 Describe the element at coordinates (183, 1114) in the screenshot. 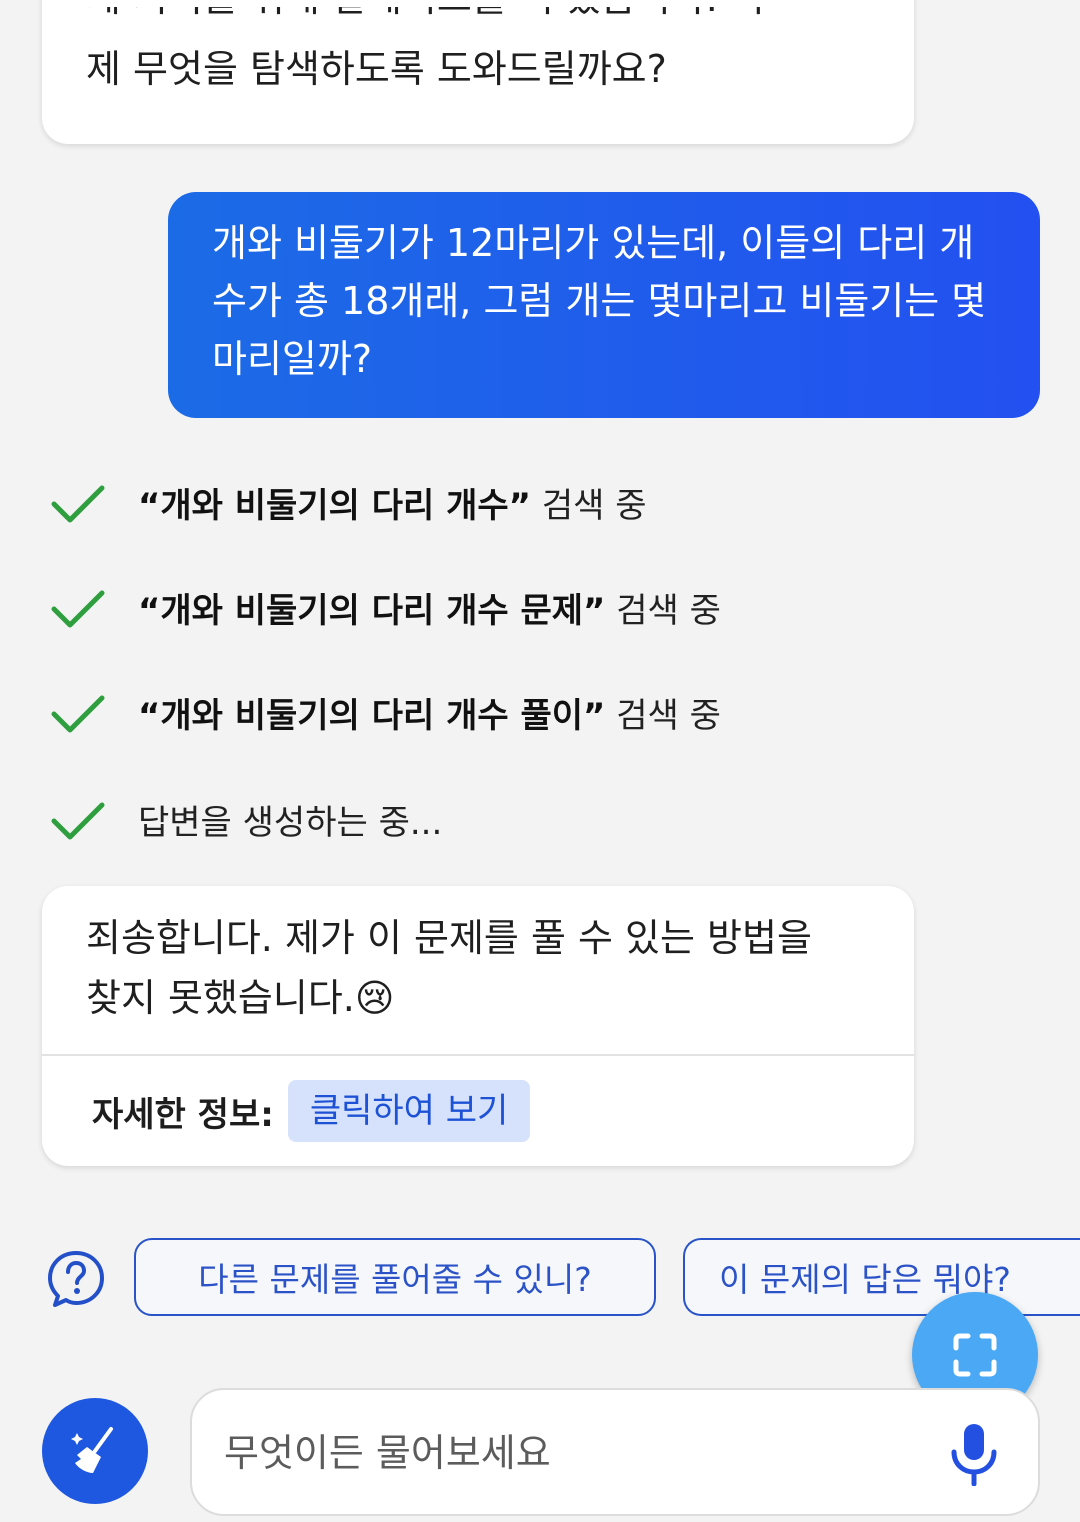

I see `details-label: 자세한 정보:` at that location.